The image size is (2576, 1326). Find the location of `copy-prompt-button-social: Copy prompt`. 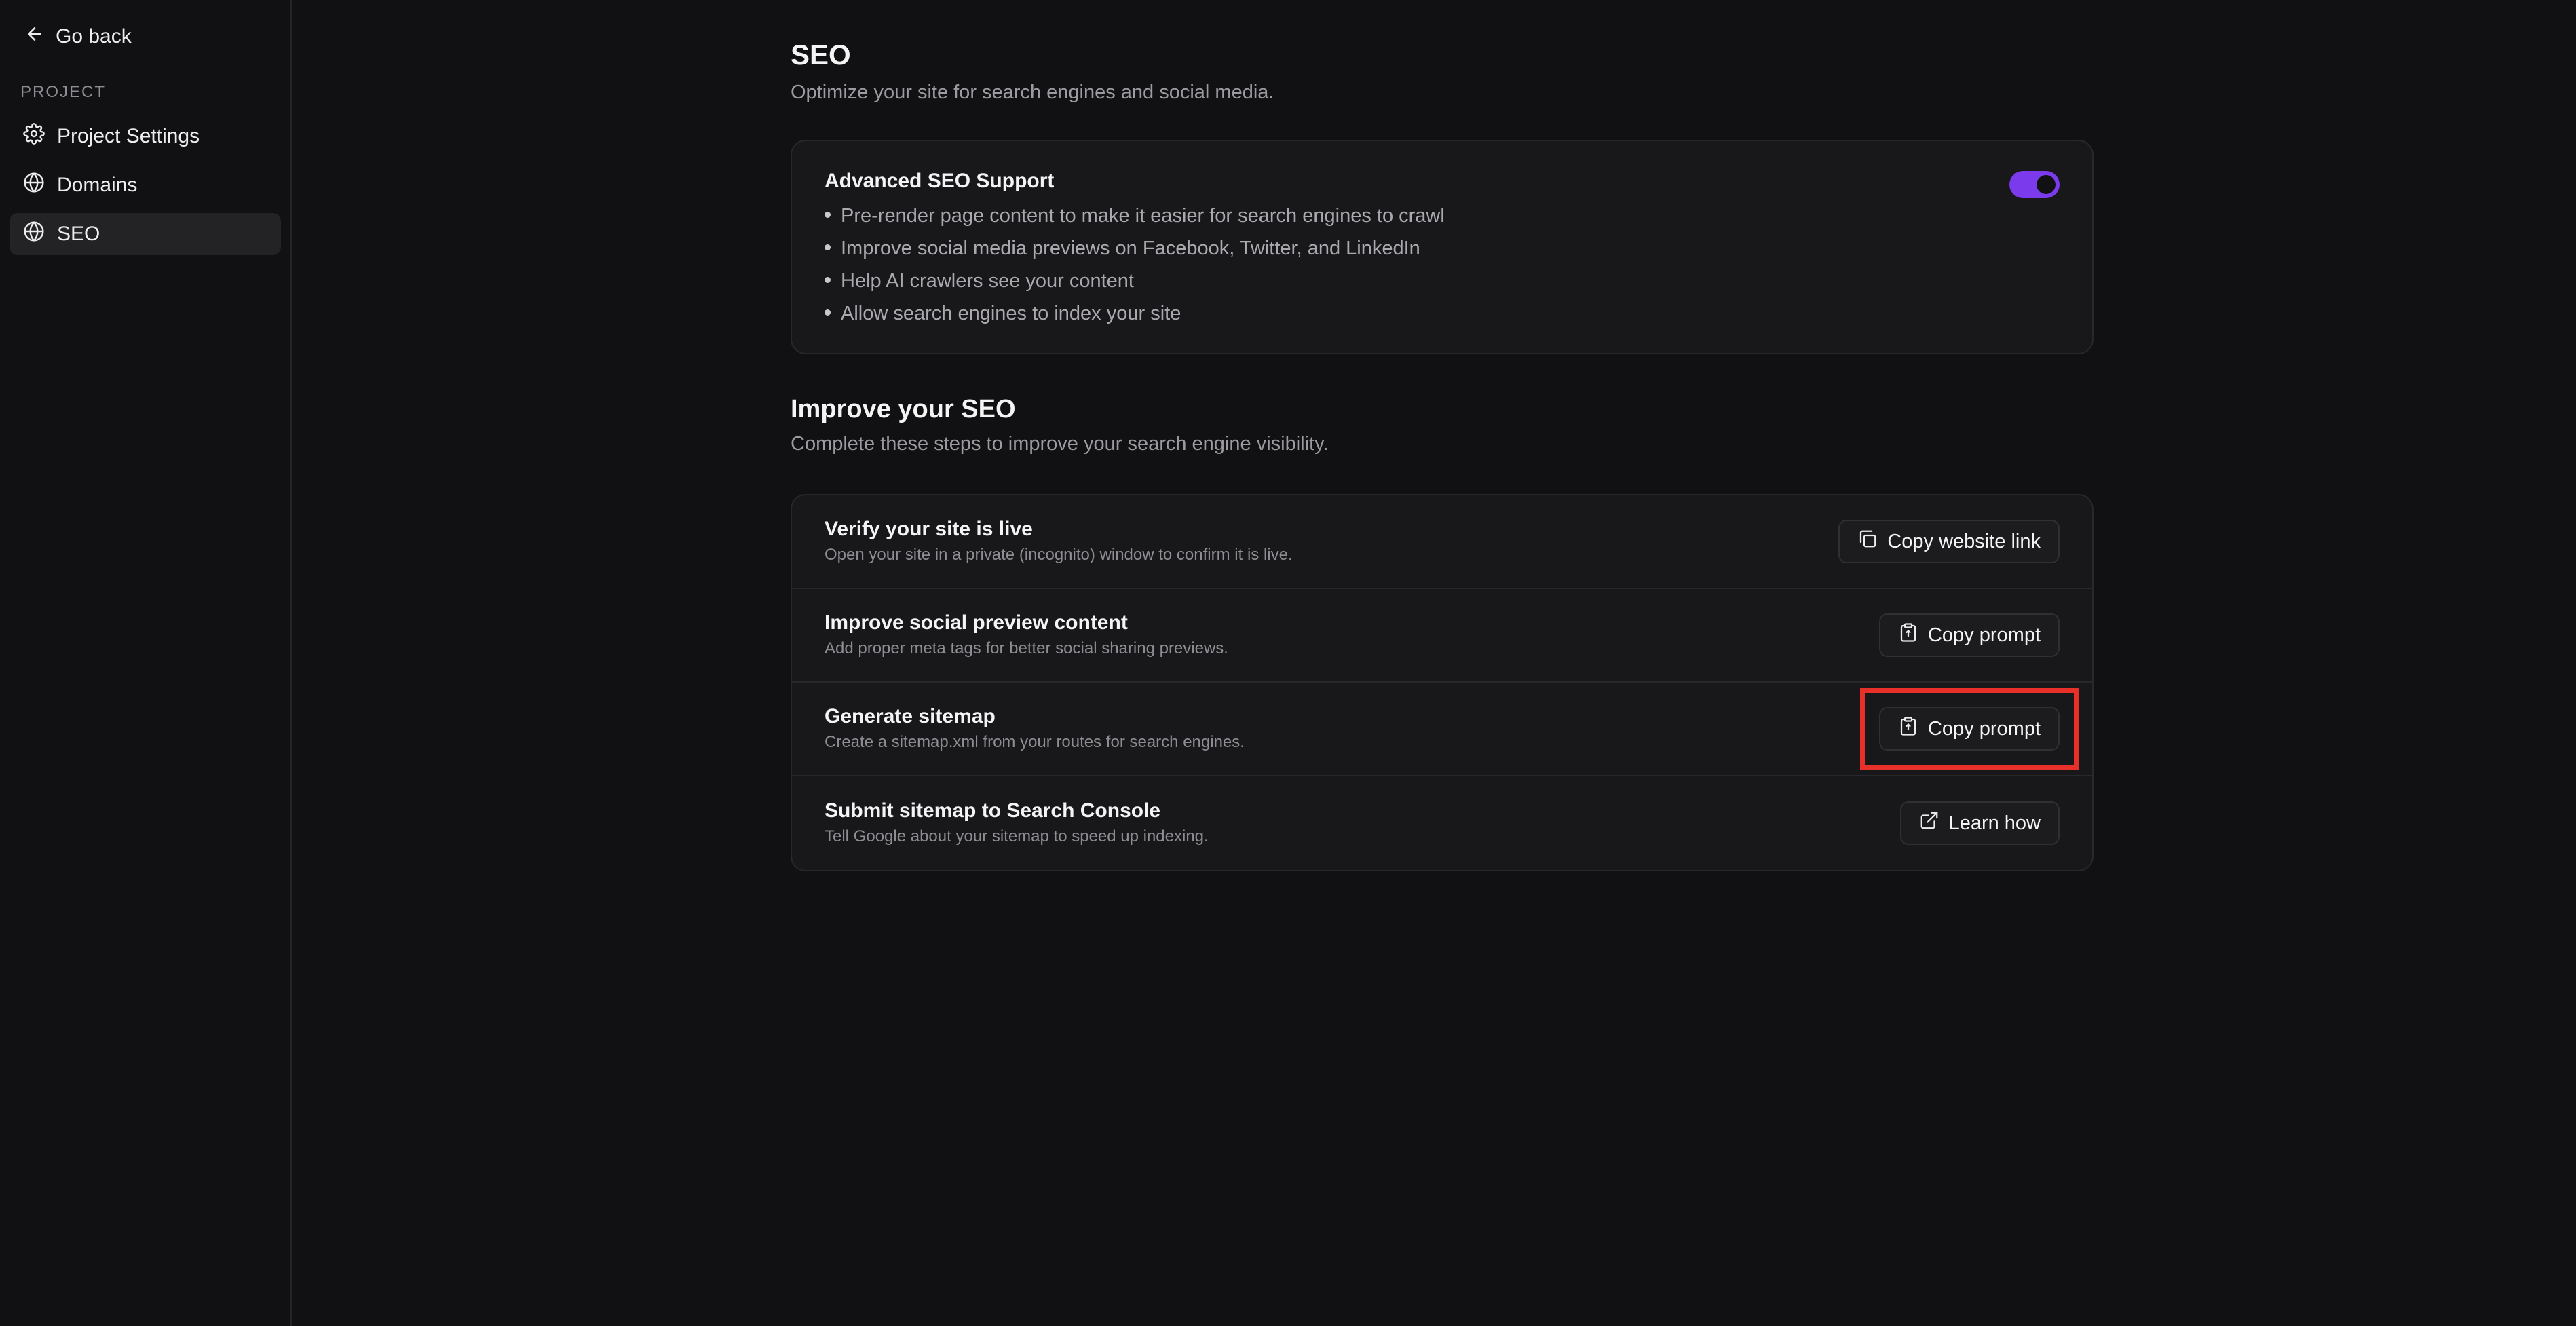

copy-prompt-button-social: Copy prompt is located at coordinates (1969, 635).